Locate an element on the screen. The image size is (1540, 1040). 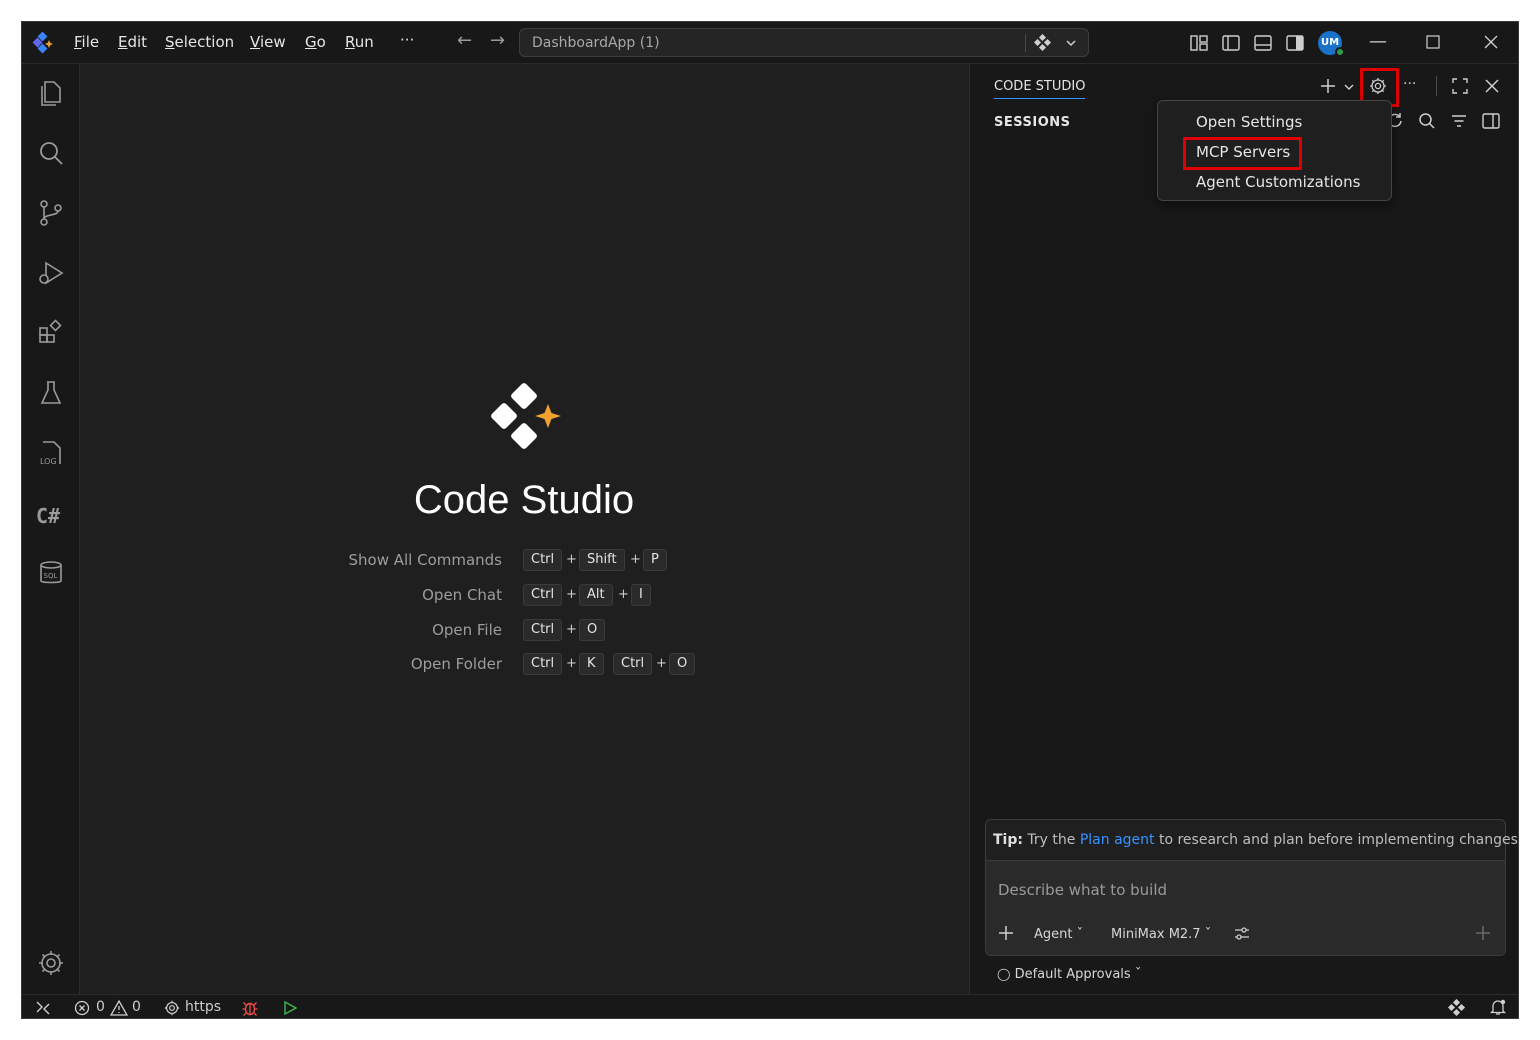
run-play-icon is located at coordinates (290, 1008).